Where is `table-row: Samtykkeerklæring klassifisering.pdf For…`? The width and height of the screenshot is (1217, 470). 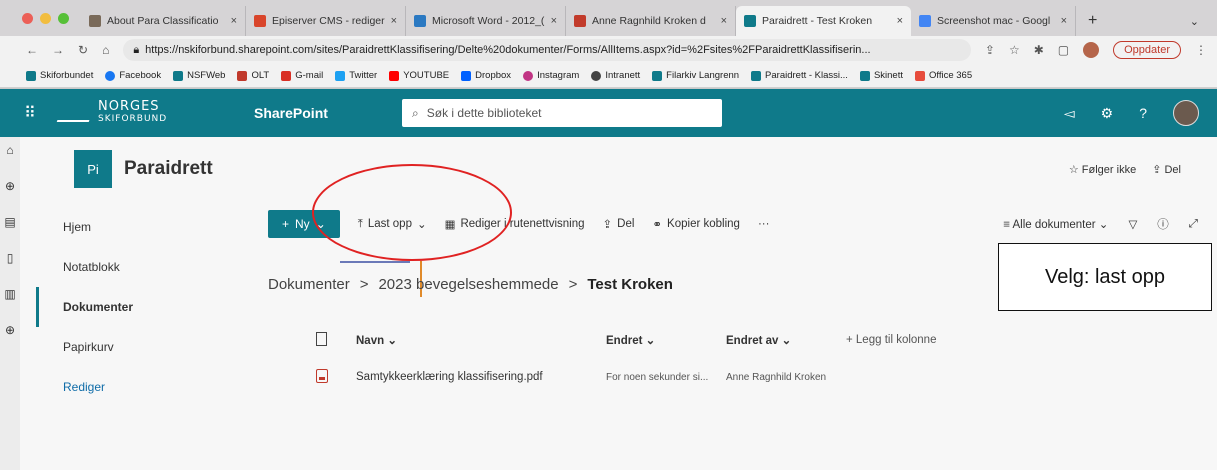 table-row: Samtykkeerklæring klassifisering.pdf For… is located at coordinates (766, 377).